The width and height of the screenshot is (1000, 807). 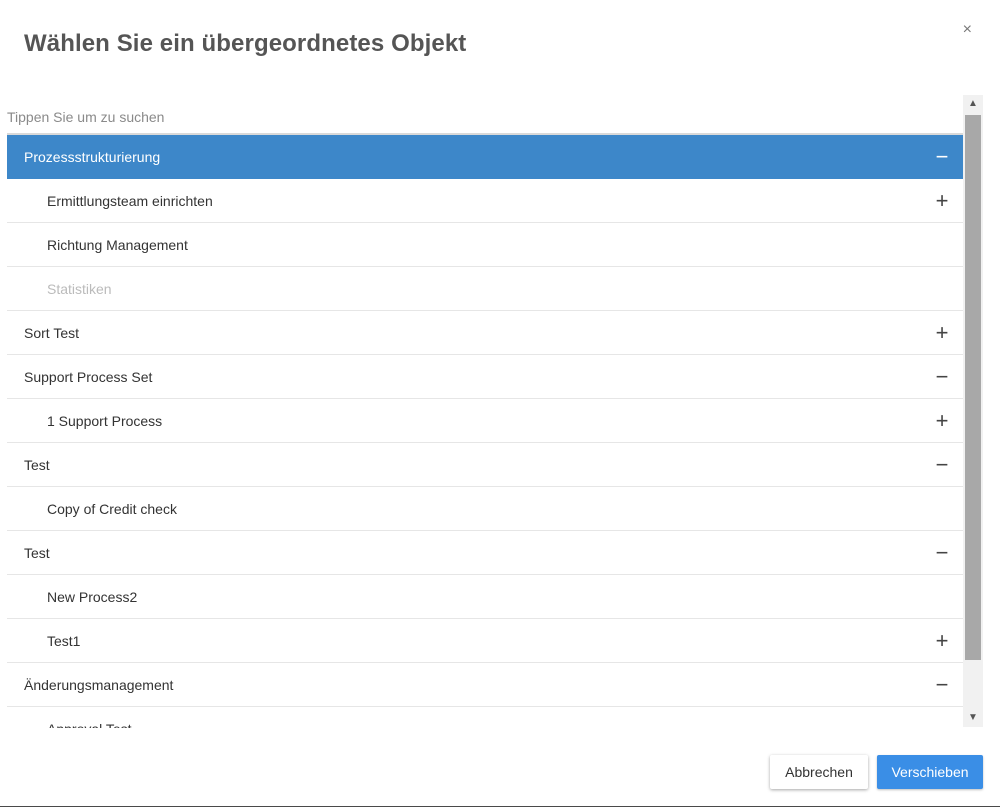 I want to click on tree-scrollbar: ▲ ▼, so click(x=973, y=411).